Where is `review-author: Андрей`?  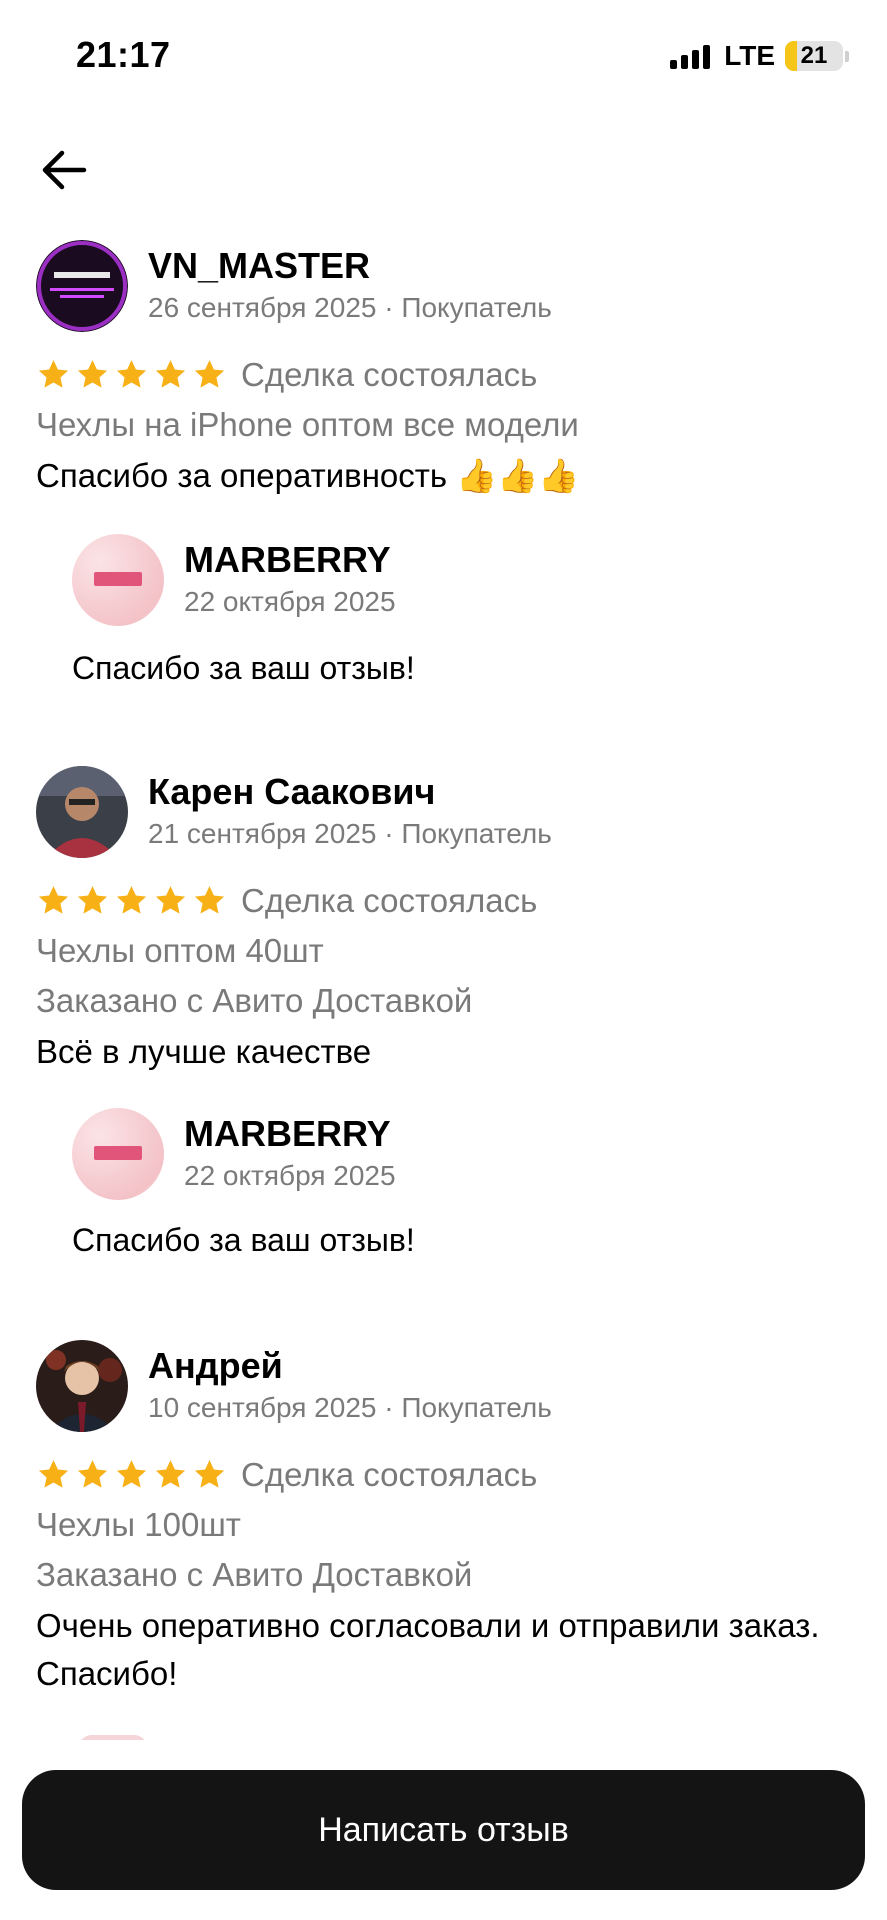 review-author: Андрей is located at coordinates (350, 1366).